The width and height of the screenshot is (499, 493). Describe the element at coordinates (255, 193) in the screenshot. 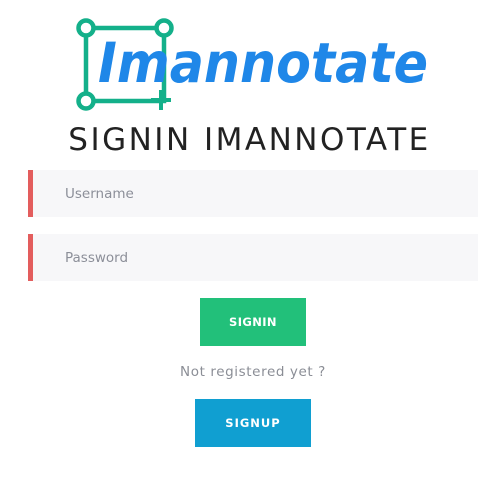

I see `username-input` at that location.